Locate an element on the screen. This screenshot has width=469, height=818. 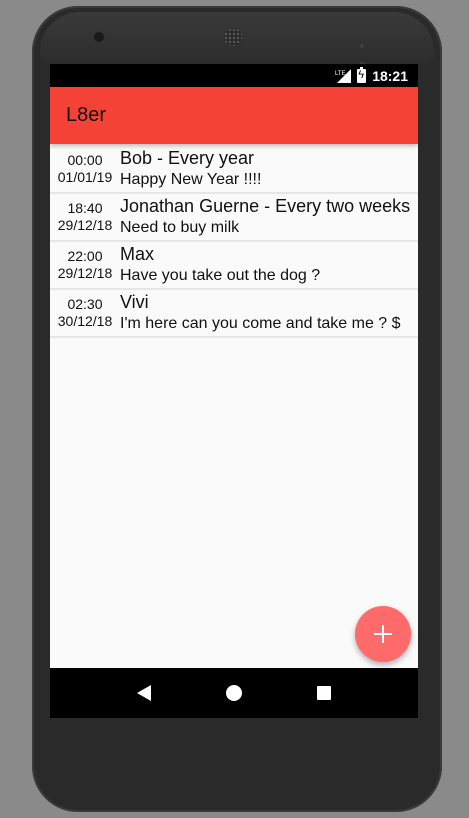
reminder-message: Have you take out the dog ? is located at coordinates (220, 275).